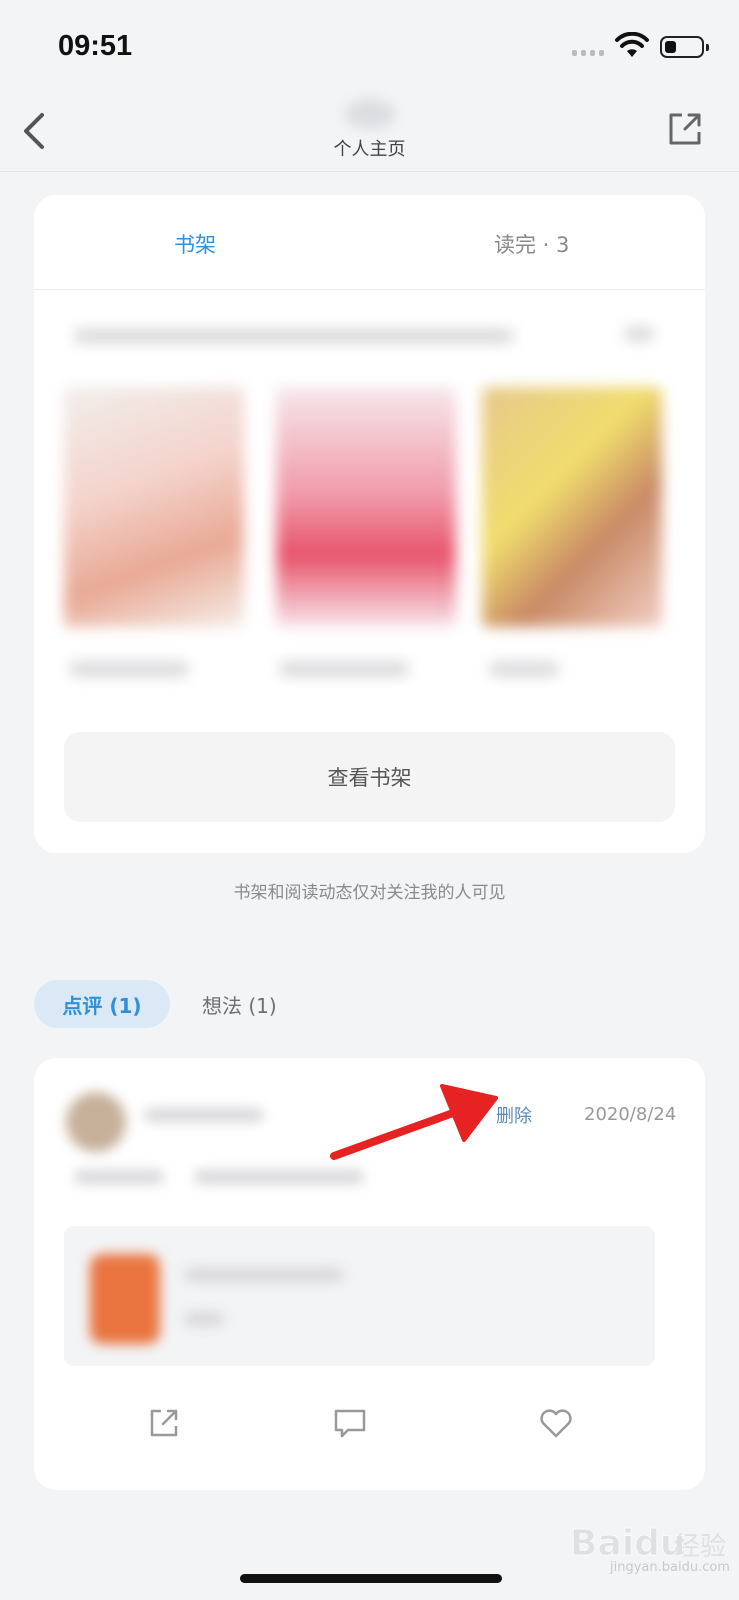 This screenshot has width=739, height=1600. I want to click on review-actions, so click(369, 1428).